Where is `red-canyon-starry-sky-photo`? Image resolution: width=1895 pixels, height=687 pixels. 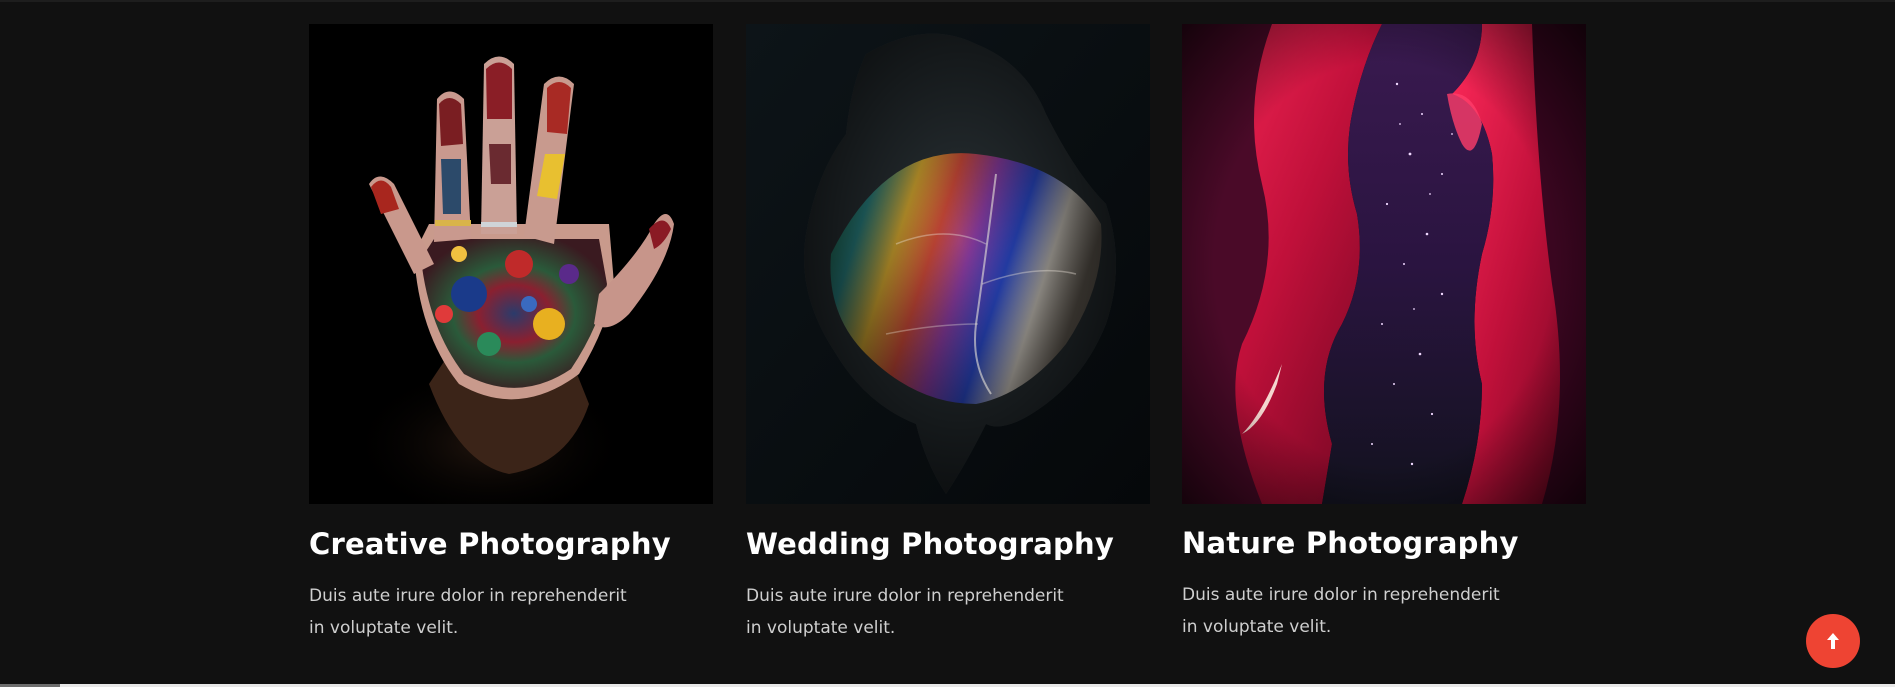 red-canyon-starry-sky-photo is located at coordinates (1384, 264).